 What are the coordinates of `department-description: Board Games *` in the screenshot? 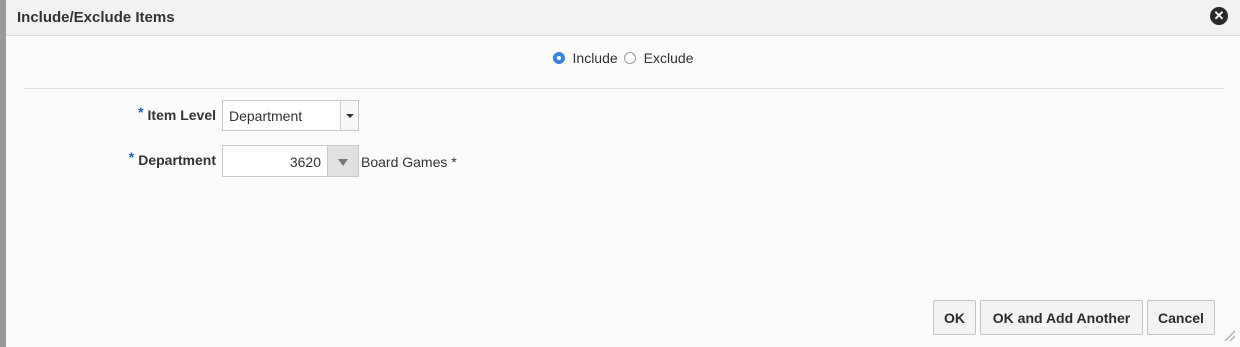 It's located at (409, 162).